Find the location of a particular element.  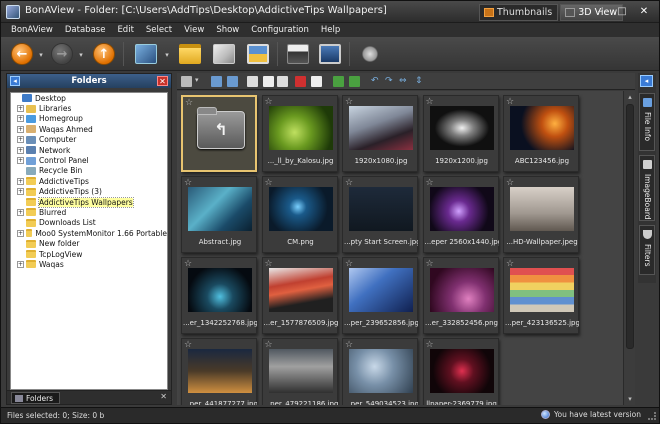

print-button is located at coordinates (298, 54).